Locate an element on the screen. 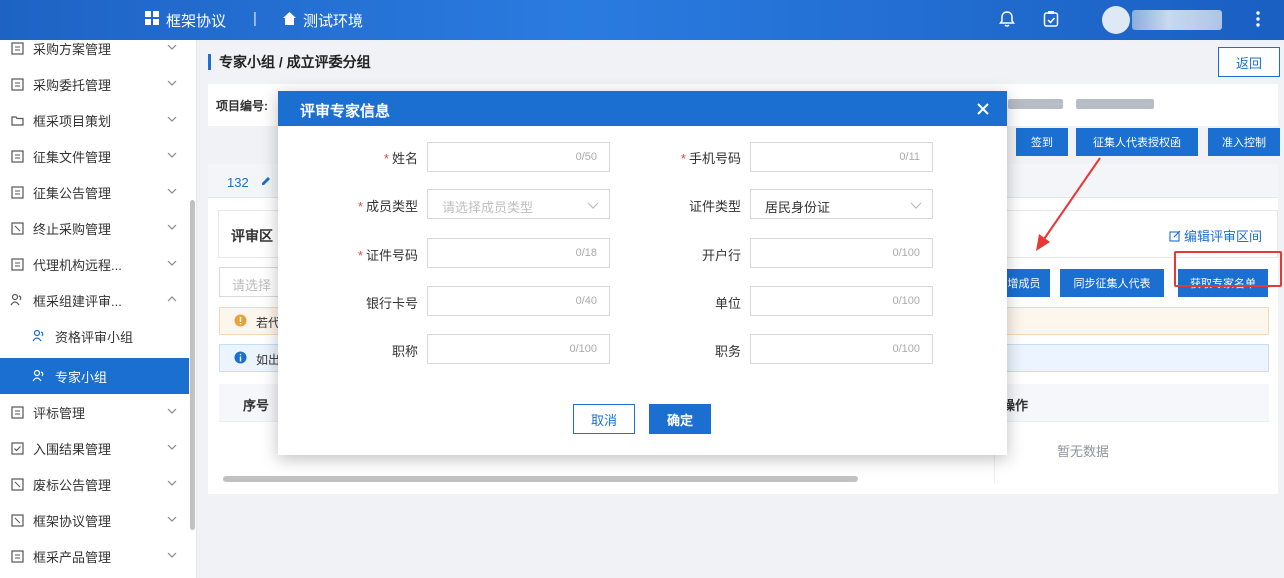  project-number-blurred is located at coordinates (1035, 104).